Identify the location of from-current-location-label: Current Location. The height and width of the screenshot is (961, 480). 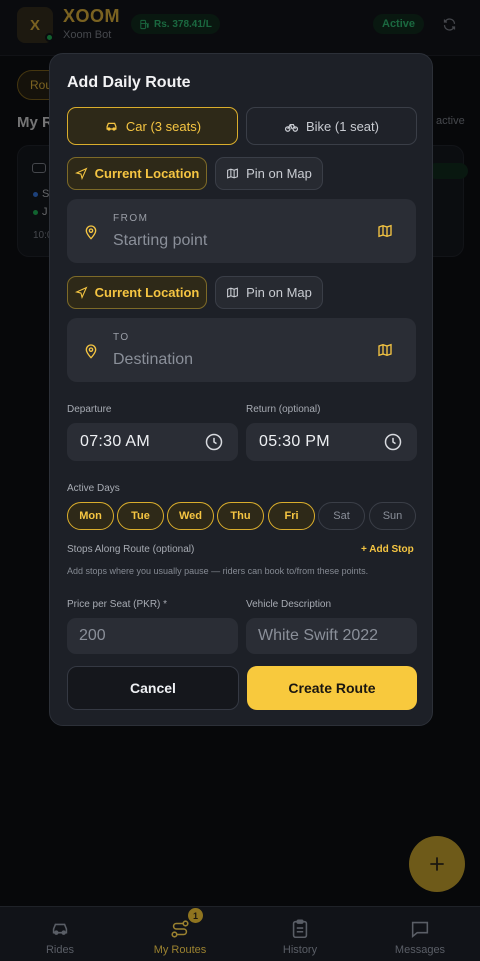
(147, 173).